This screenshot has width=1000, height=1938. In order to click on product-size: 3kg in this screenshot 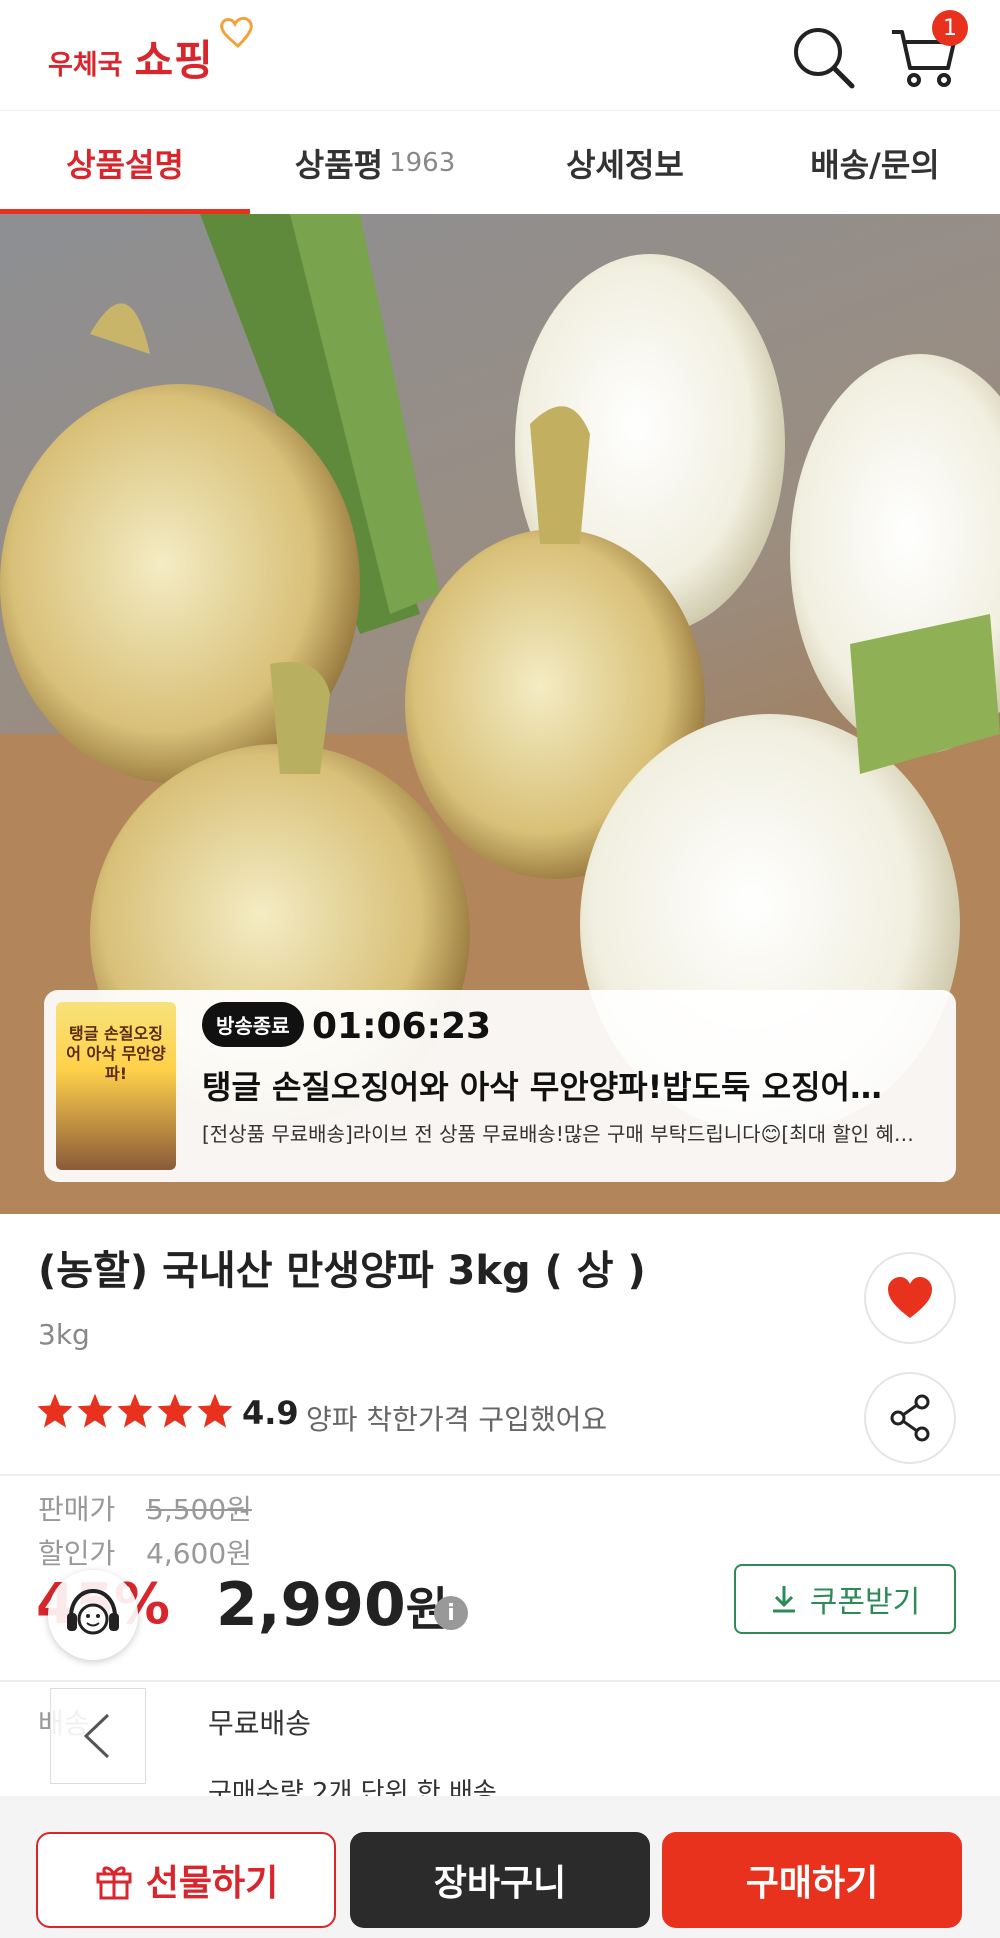, I will do `click(64, 1334)`.